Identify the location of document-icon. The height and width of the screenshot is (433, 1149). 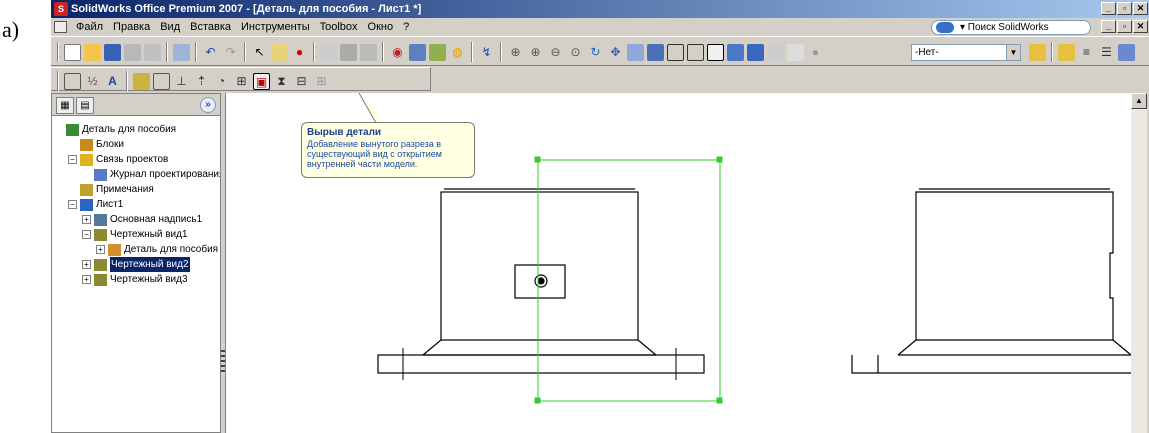
(60, 27).